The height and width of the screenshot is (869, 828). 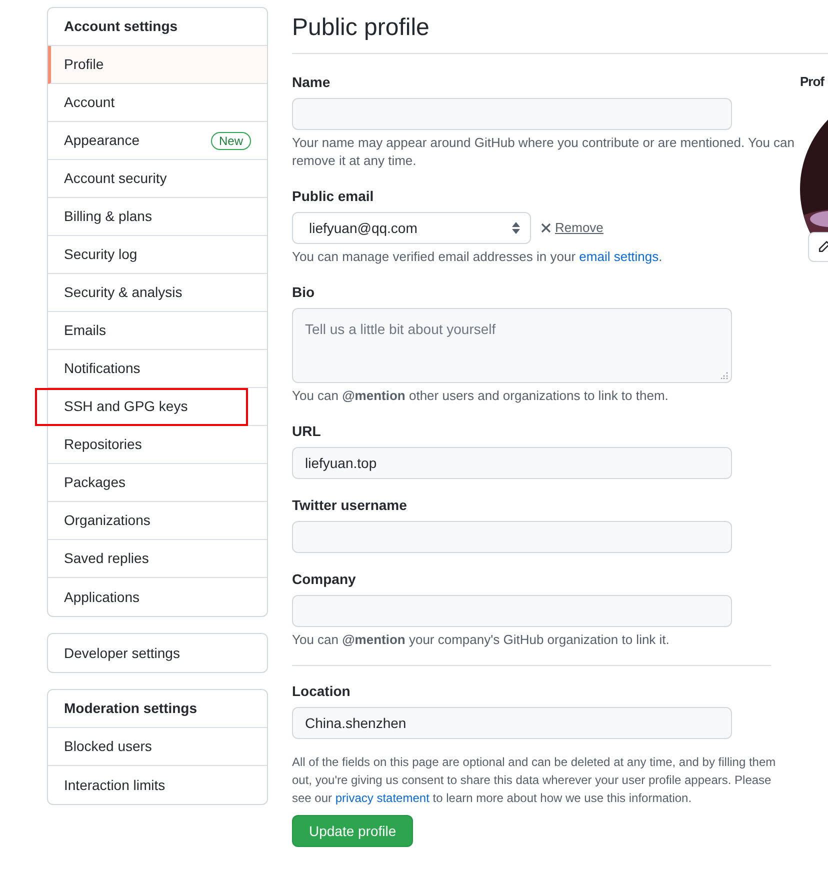 What do you see at coordinates (157, 785) in the screenshot?
I see `menu-item: Interaction limits` at bounding box center [157, 785].